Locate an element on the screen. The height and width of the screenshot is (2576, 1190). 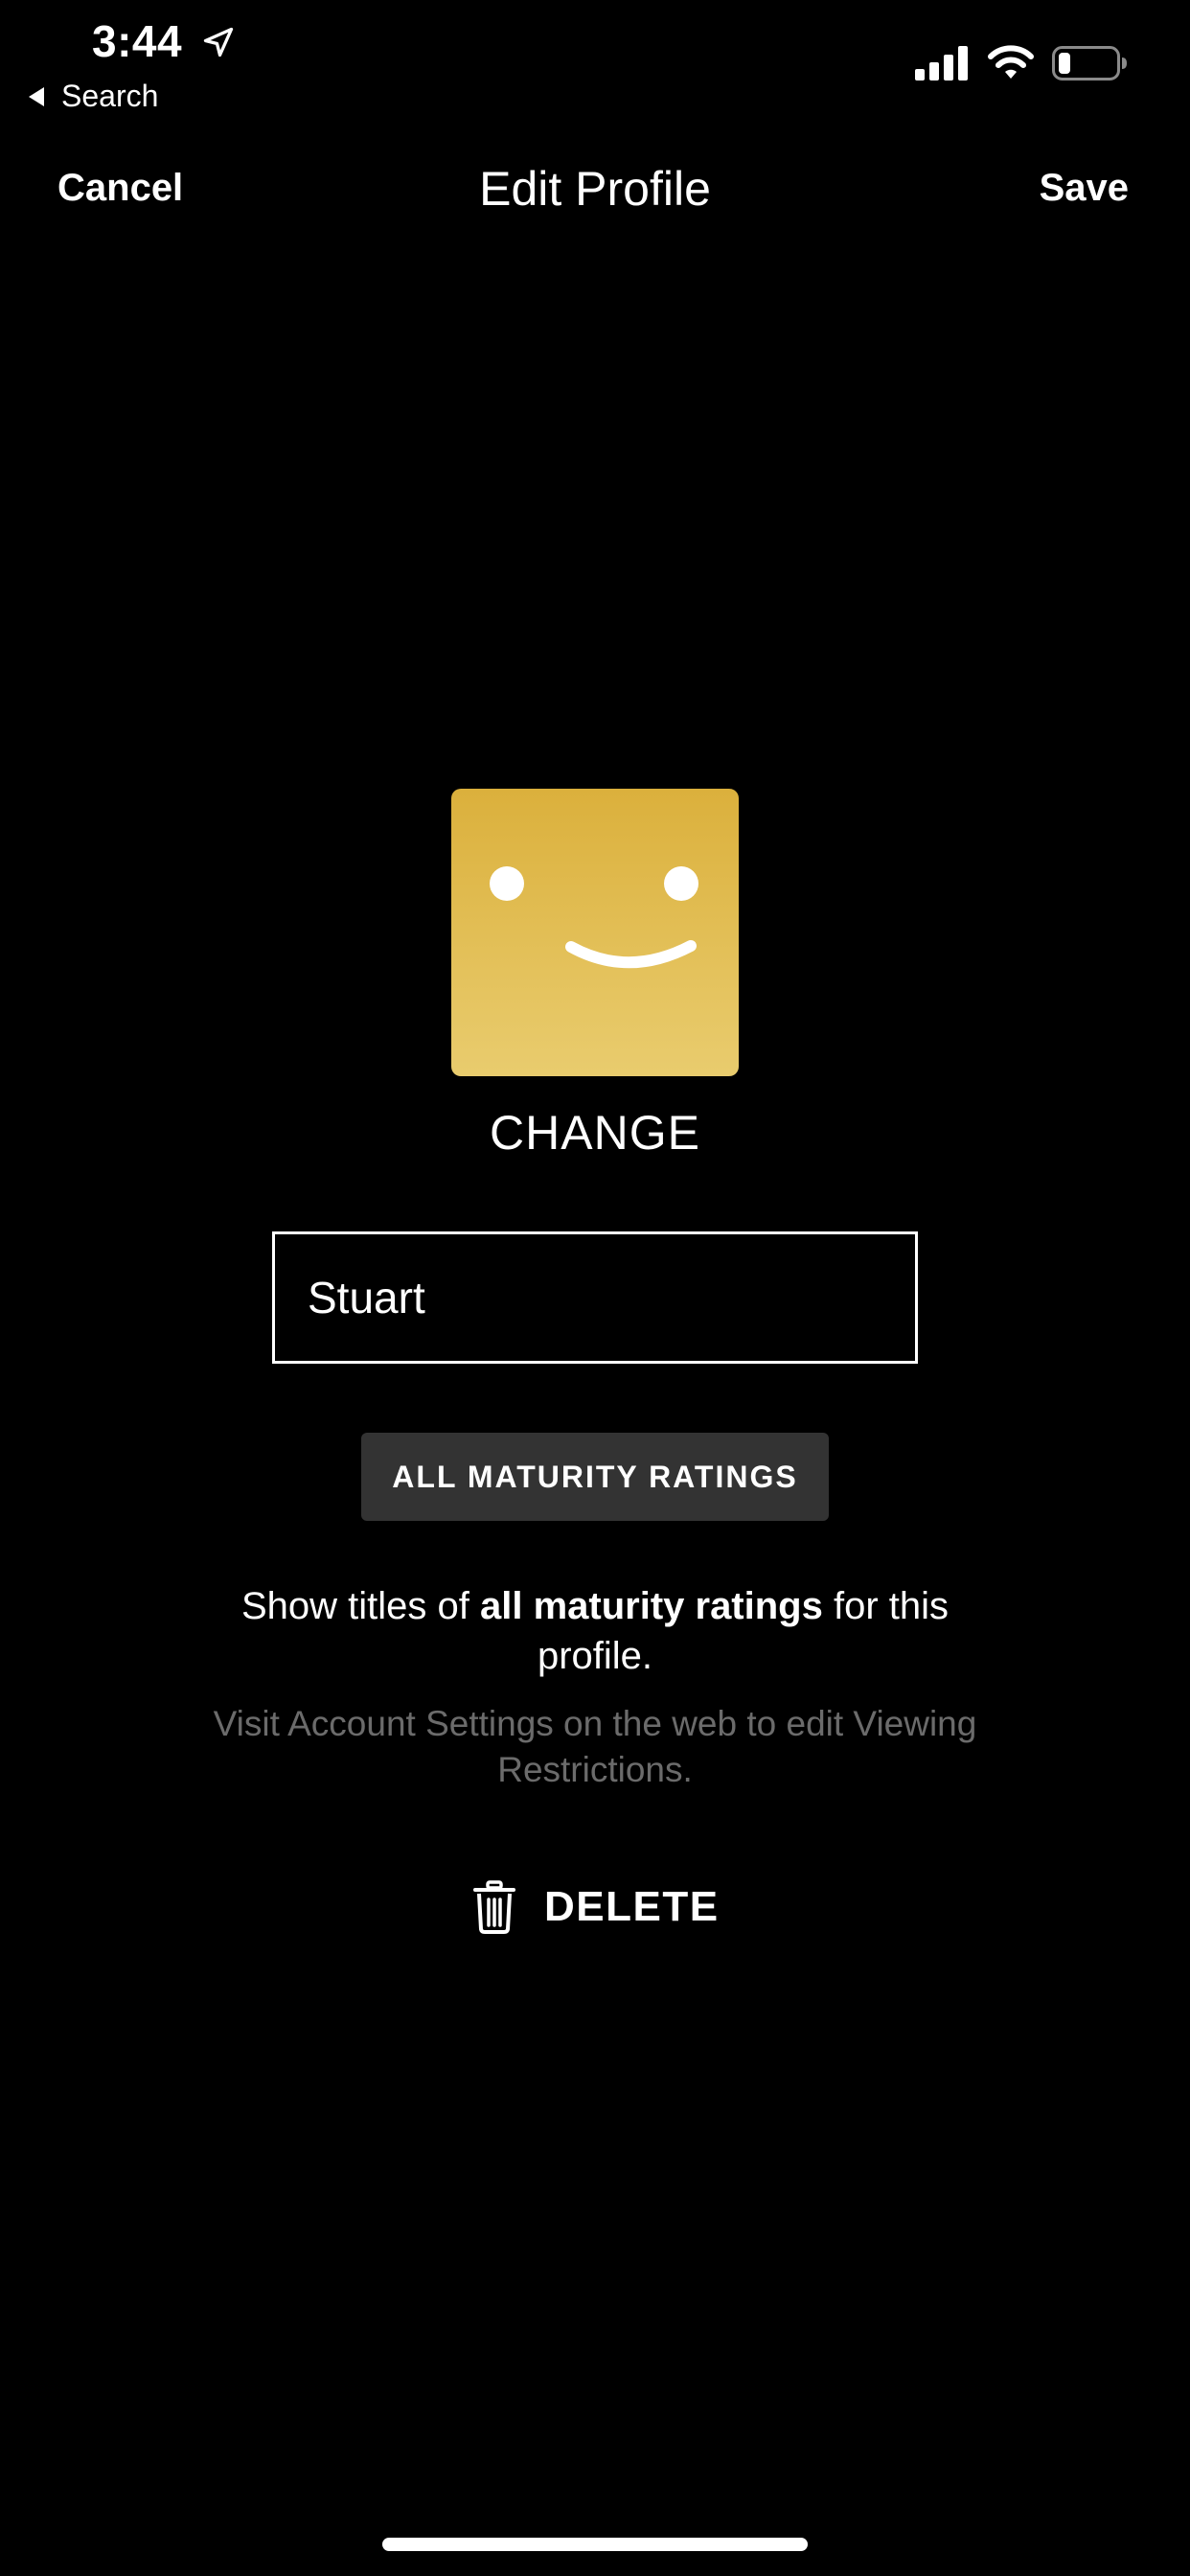
battery-icon is located at coordinates (1090, 63).